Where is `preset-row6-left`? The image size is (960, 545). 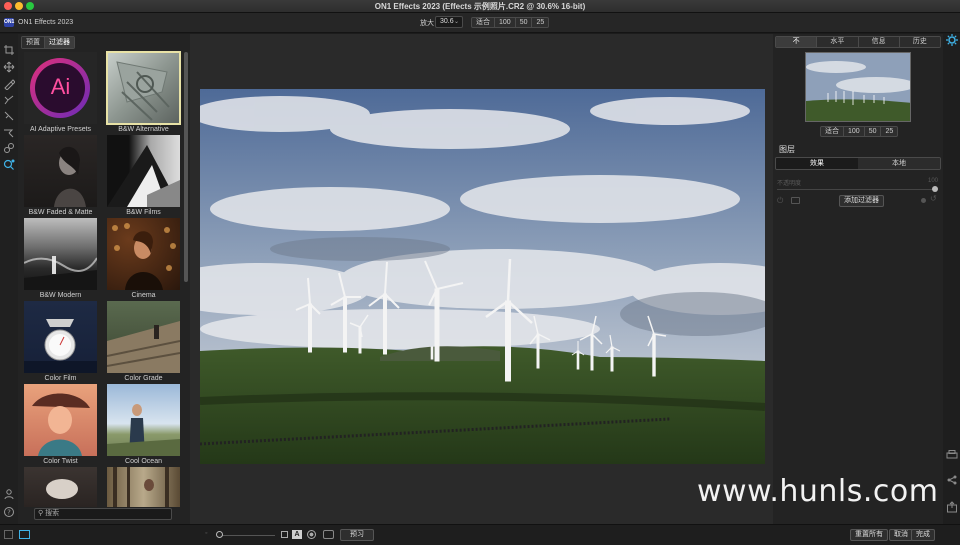
preset-row6-left is located at coordinates (60, 487).